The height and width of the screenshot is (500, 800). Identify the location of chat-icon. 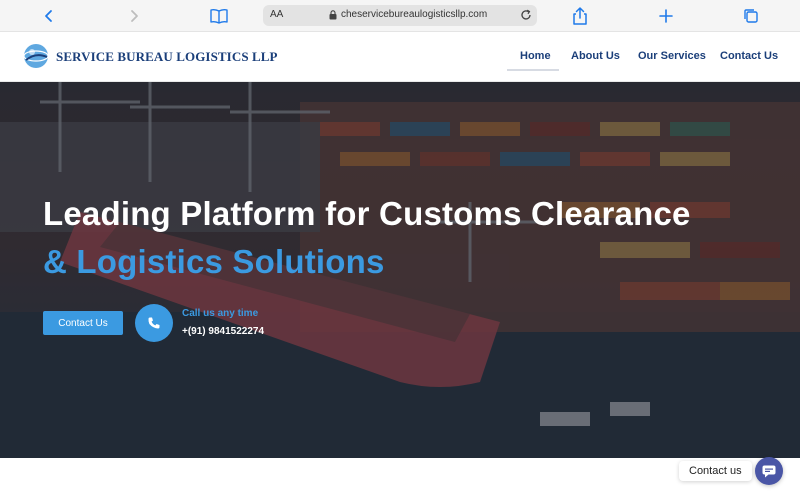
(769, 471).